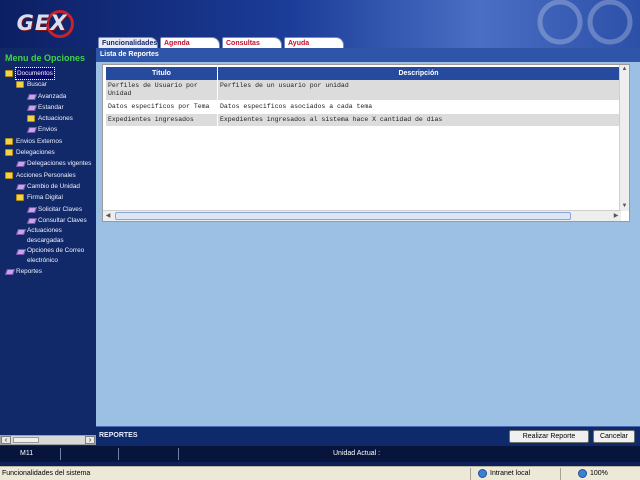 This screenshot has width=640, height=480. Describe the element at coordinates (48, 271) in the screenshot. I see `sidebar-item-reportes: Reportes` at that location.